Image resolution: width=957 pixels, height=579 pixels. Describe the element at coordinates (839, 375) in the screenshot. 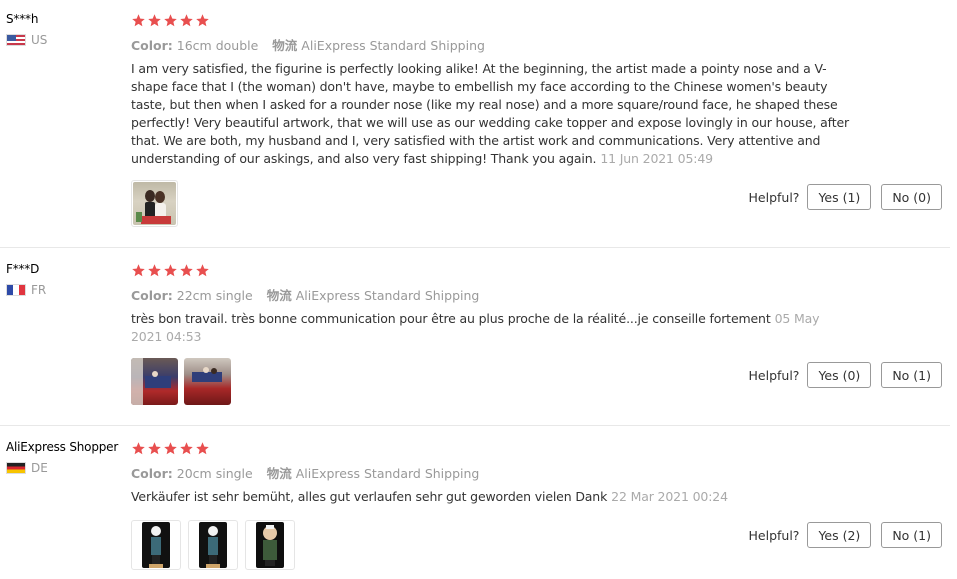

I see `helpful-yes-button: Yes (0)` at that location.